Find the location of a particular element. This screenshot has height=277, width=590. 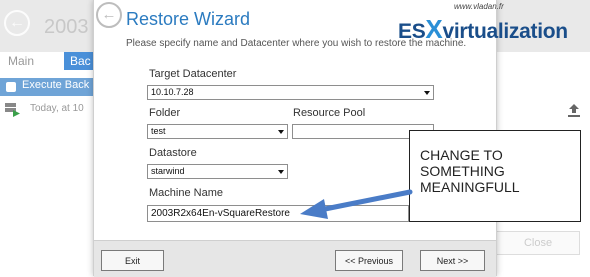

tab-main: Main is located at coordinates (21, 61).